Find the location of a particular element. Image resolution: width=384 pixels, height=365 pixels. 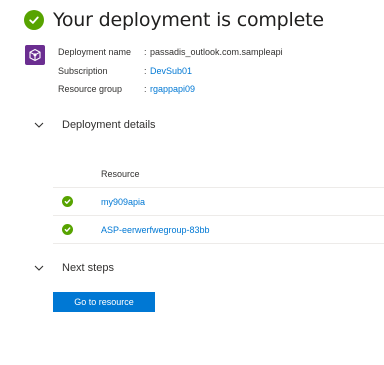

deployment-details-heading: Deployment details is located at coordinates (109, 125).